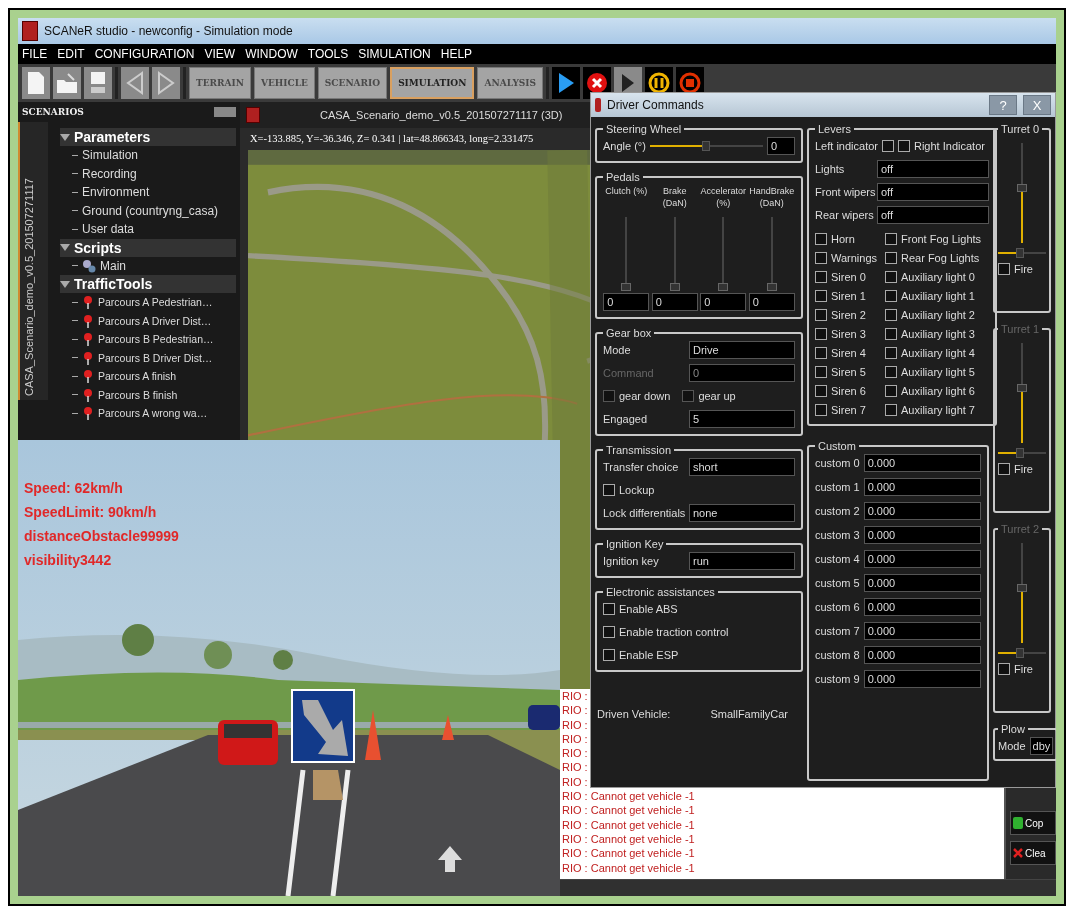 This screenshot has width=1076, height=916. I want to click on menu-item: FILE, so click(35, 54).